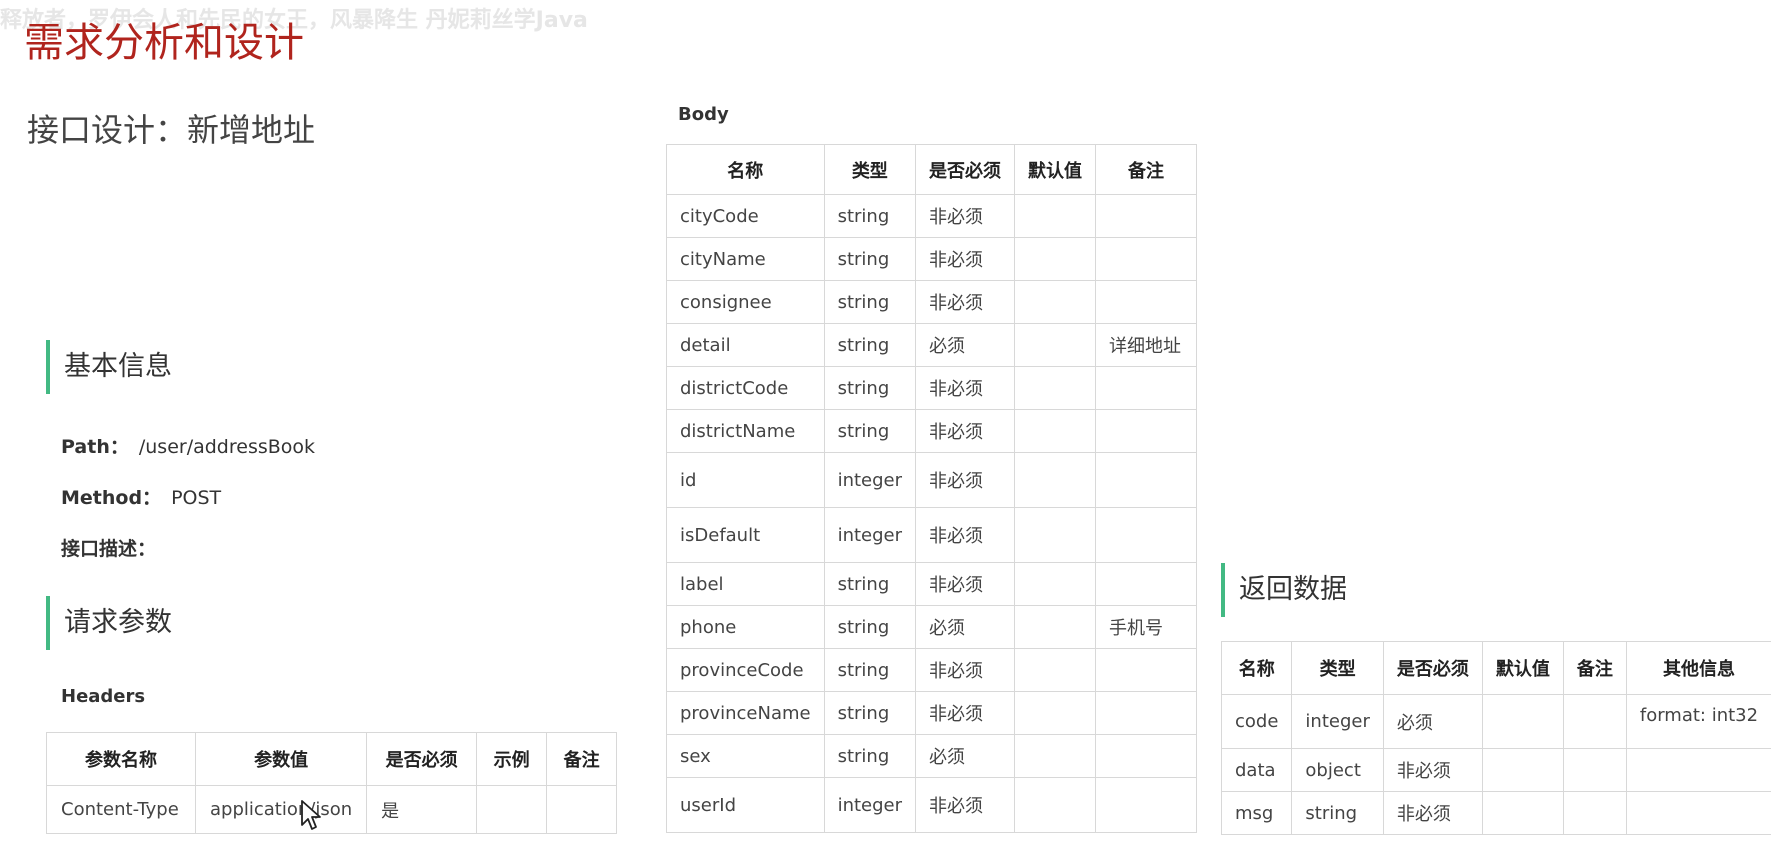 The height and width of the screenshot is (857, 1771). What do you see at coordinates (870, 169) in the screenshot?
I see `body-col-type: 类型` at bounding box center [870, 169].